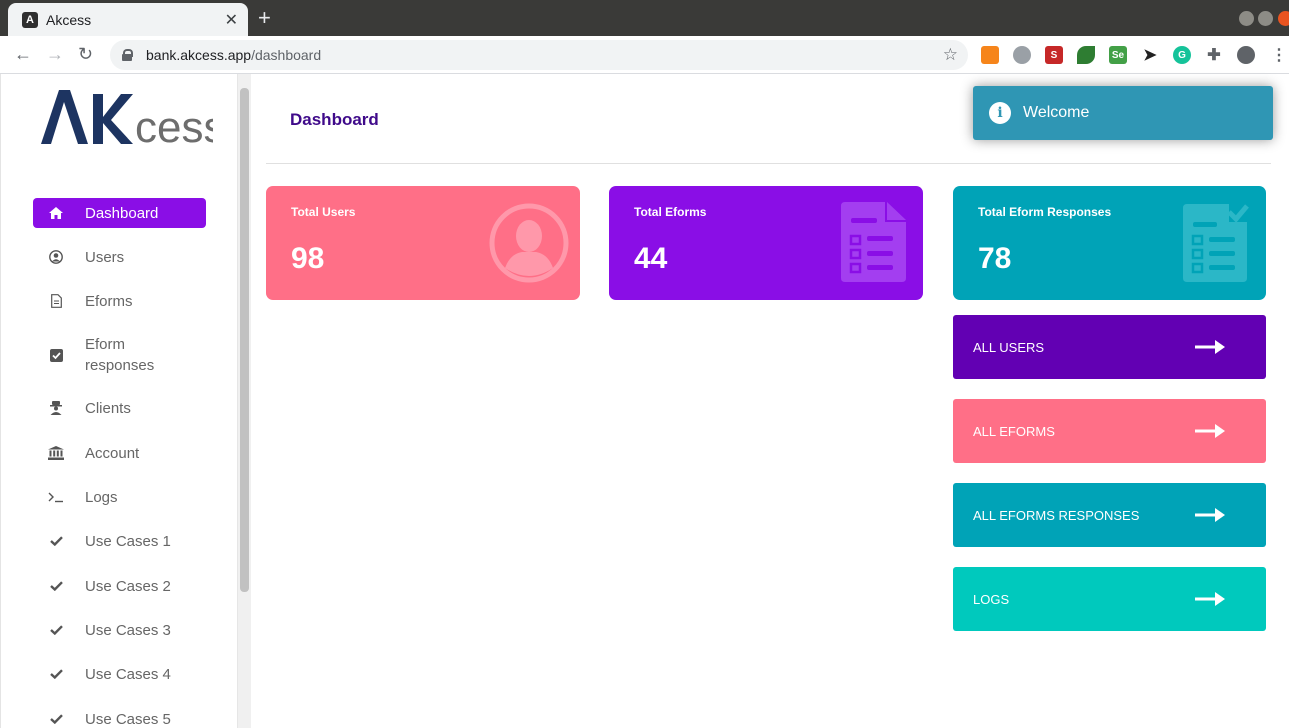 The image size is (1289, 728). What do you see at coordinates (127, 55) in the screenshot?
I see `lock-icon` at bounding box center [127, 55].